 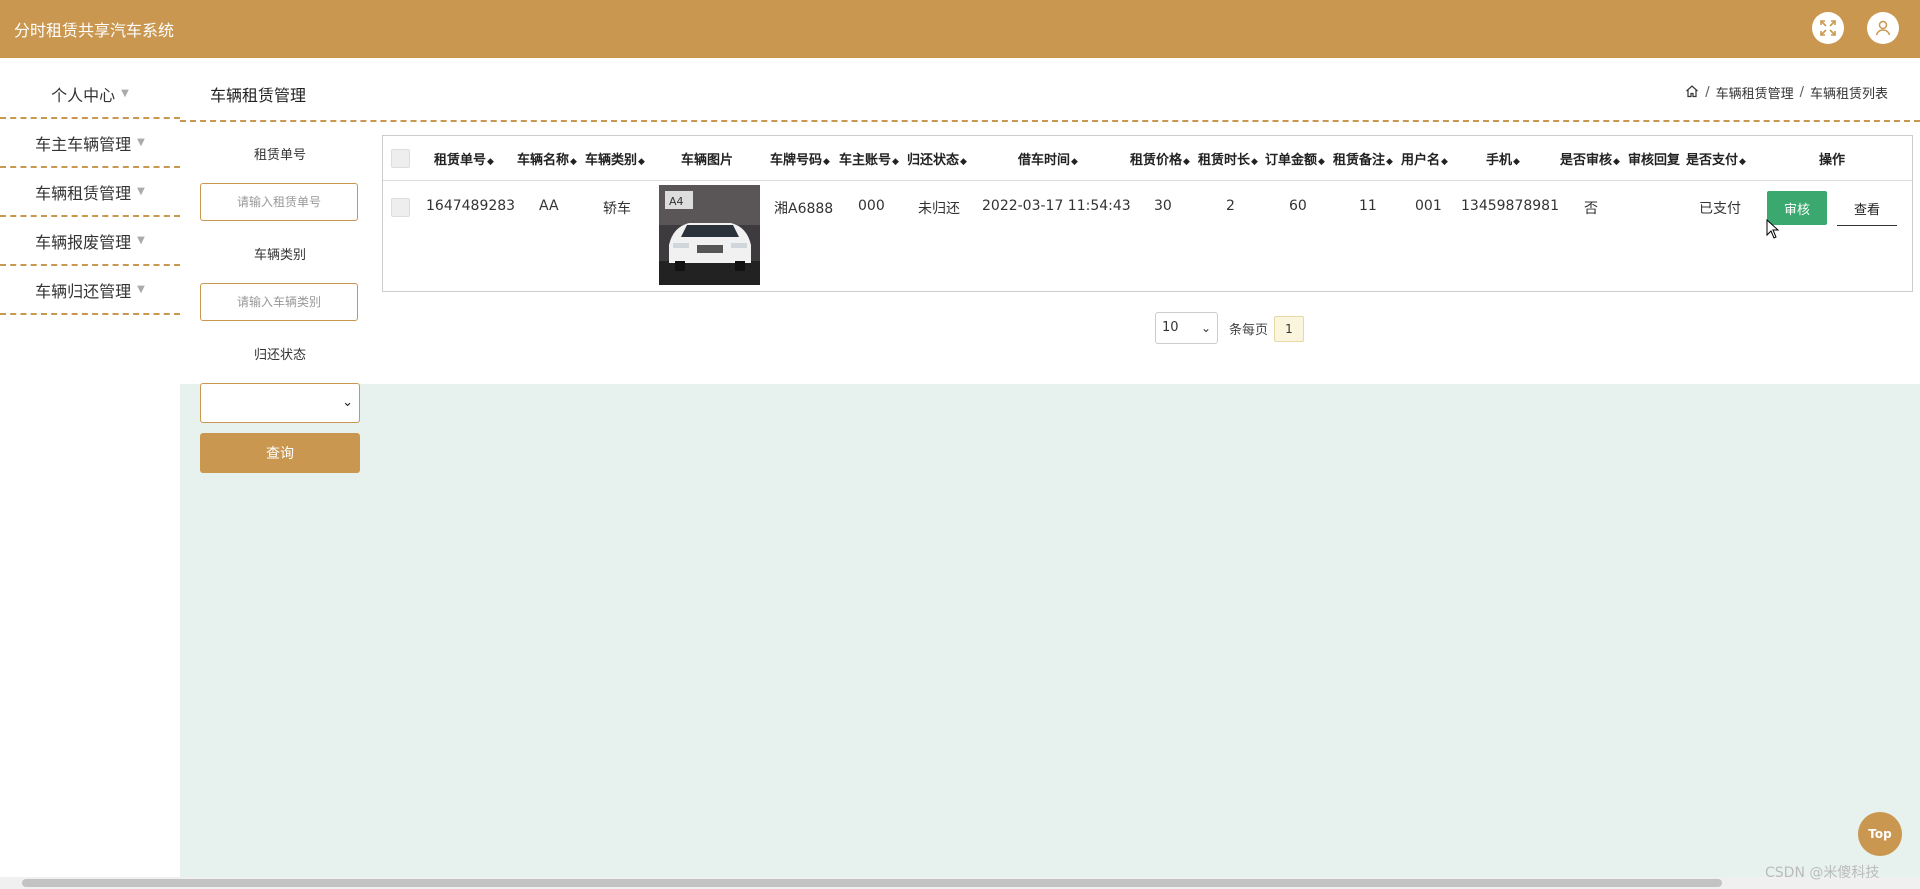 I want to click on column-header: 审核回复, so click(x=1654, y=160).